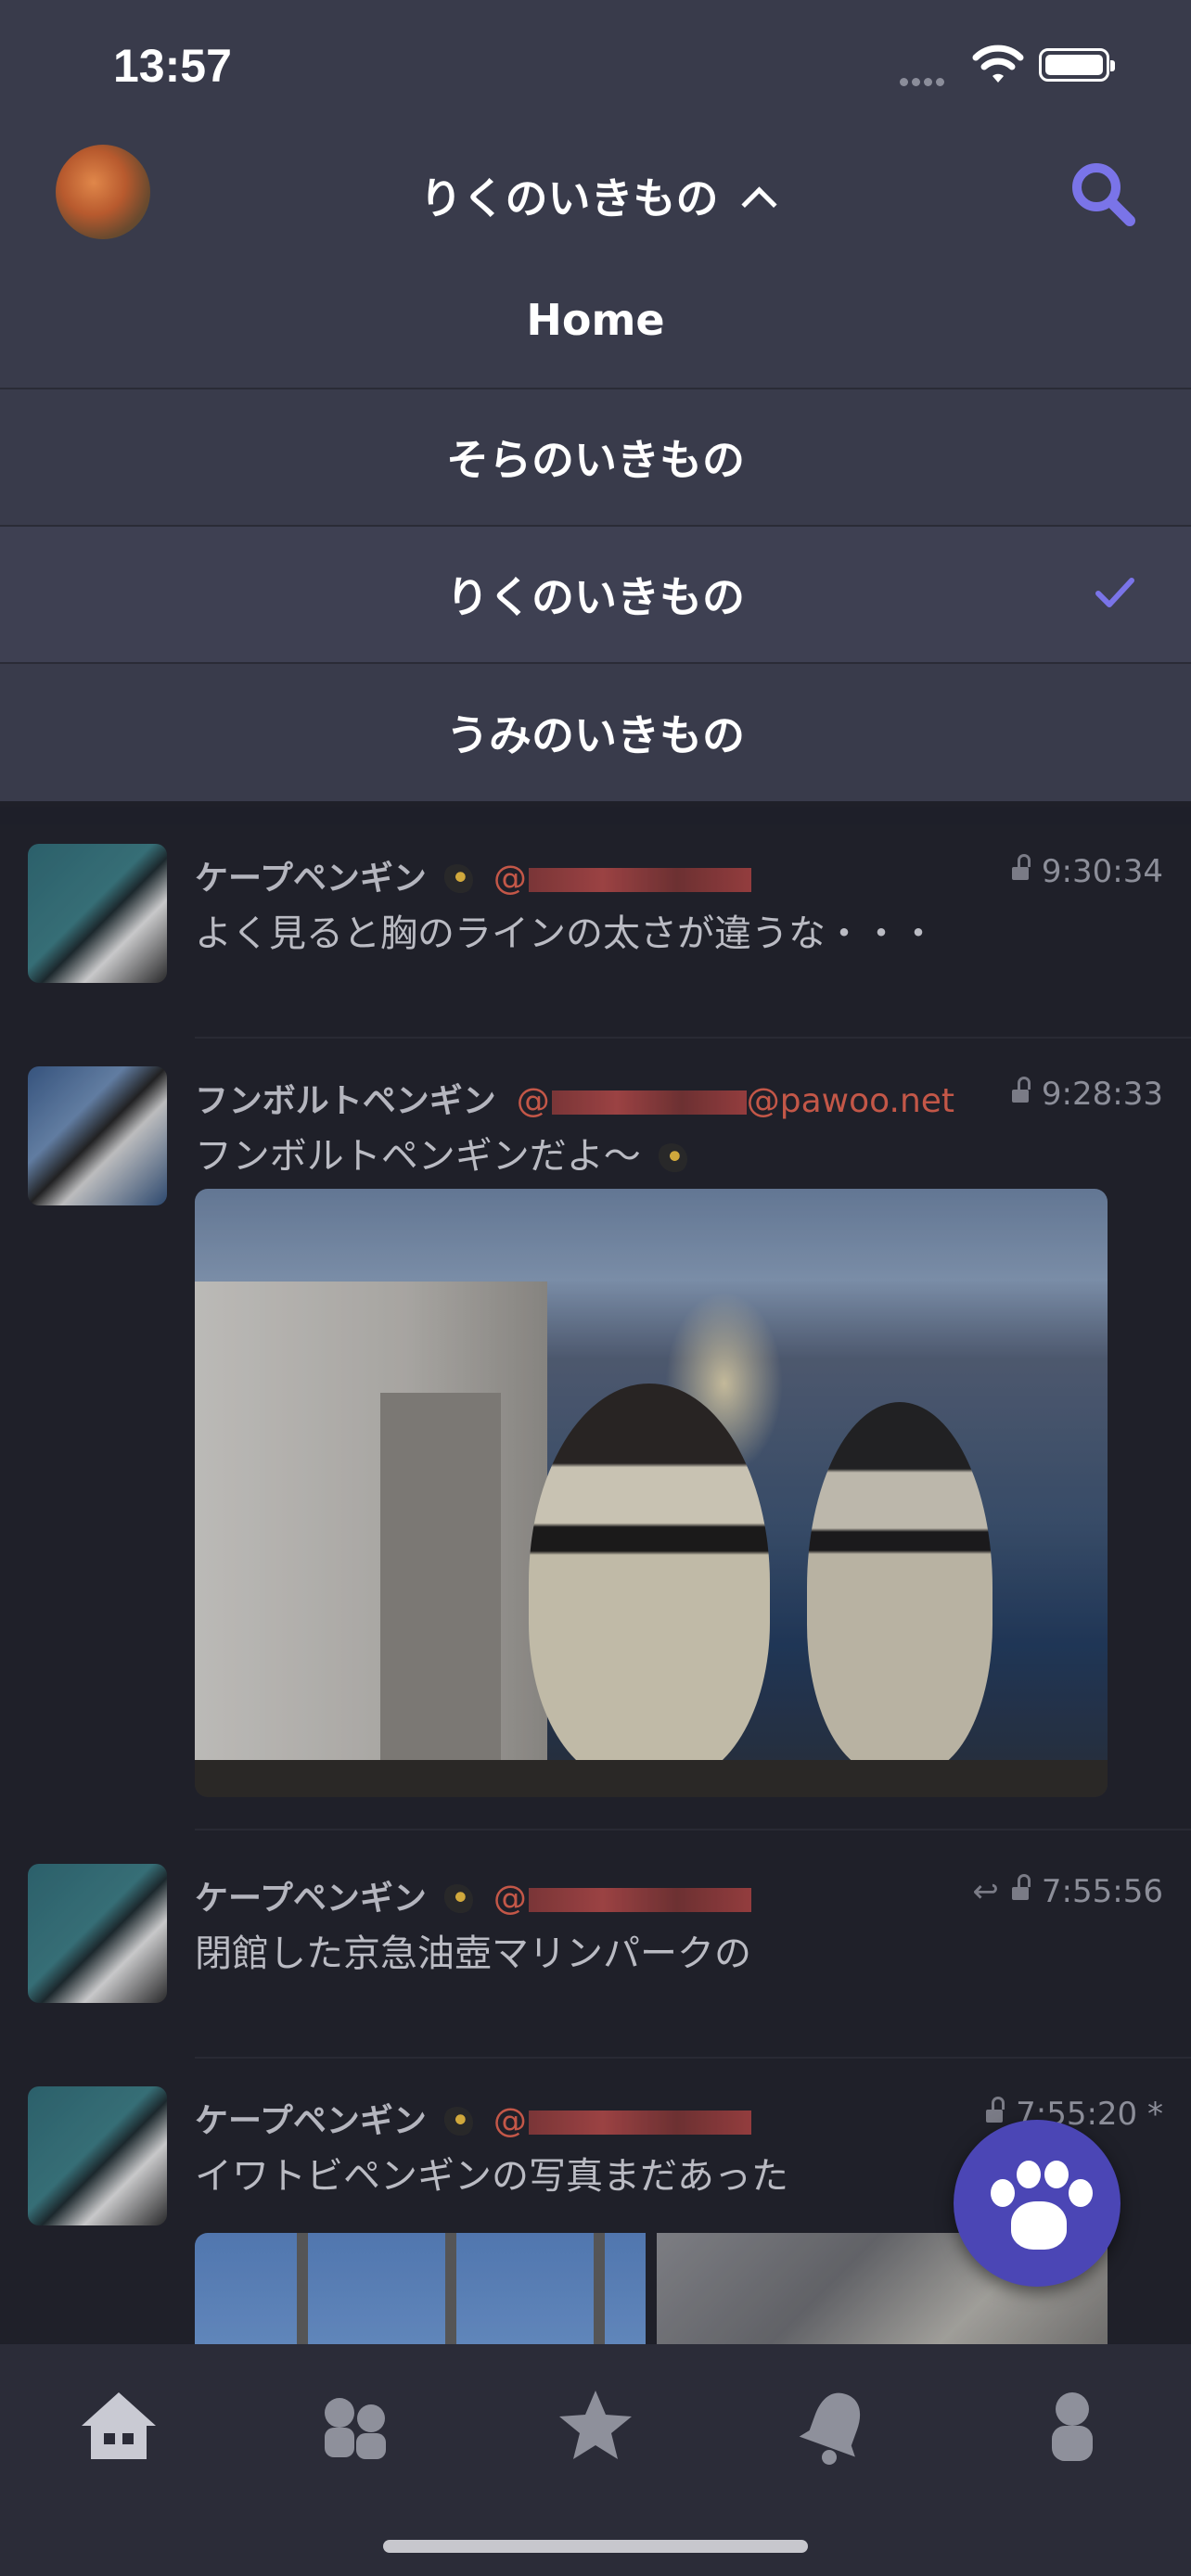 The width and height of the screenshot is (1191, 2576). What do you see at coordinates (985, 1892) in the screenshot?
I see `reply-icon: ↩` at bounding box center [985, 1892].